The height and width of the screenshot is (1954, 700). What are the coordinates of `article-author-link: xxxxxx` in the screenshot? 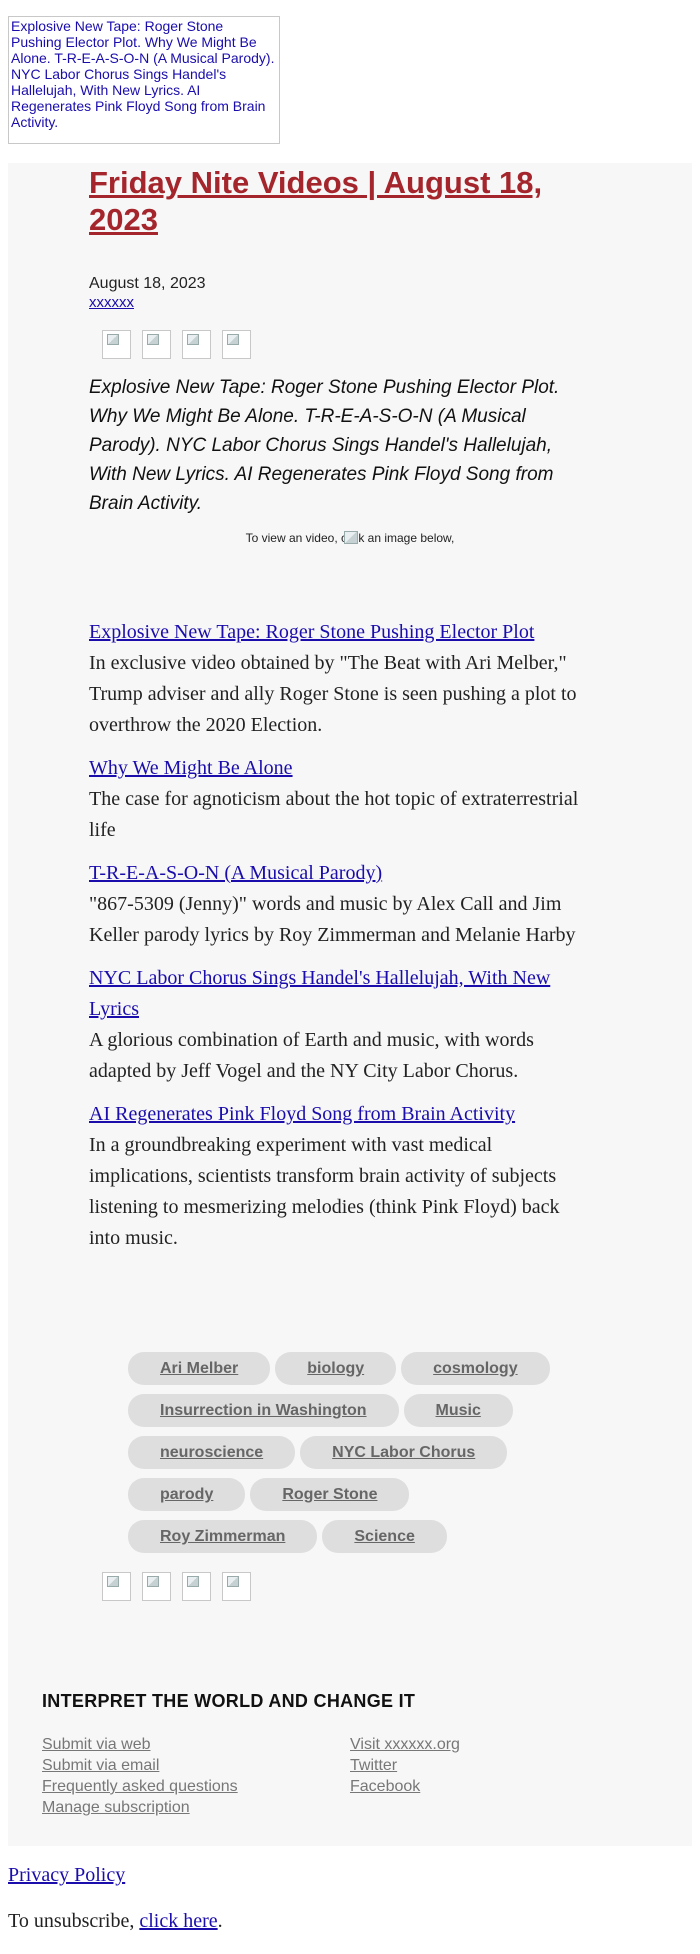 It's located at (342, 302).